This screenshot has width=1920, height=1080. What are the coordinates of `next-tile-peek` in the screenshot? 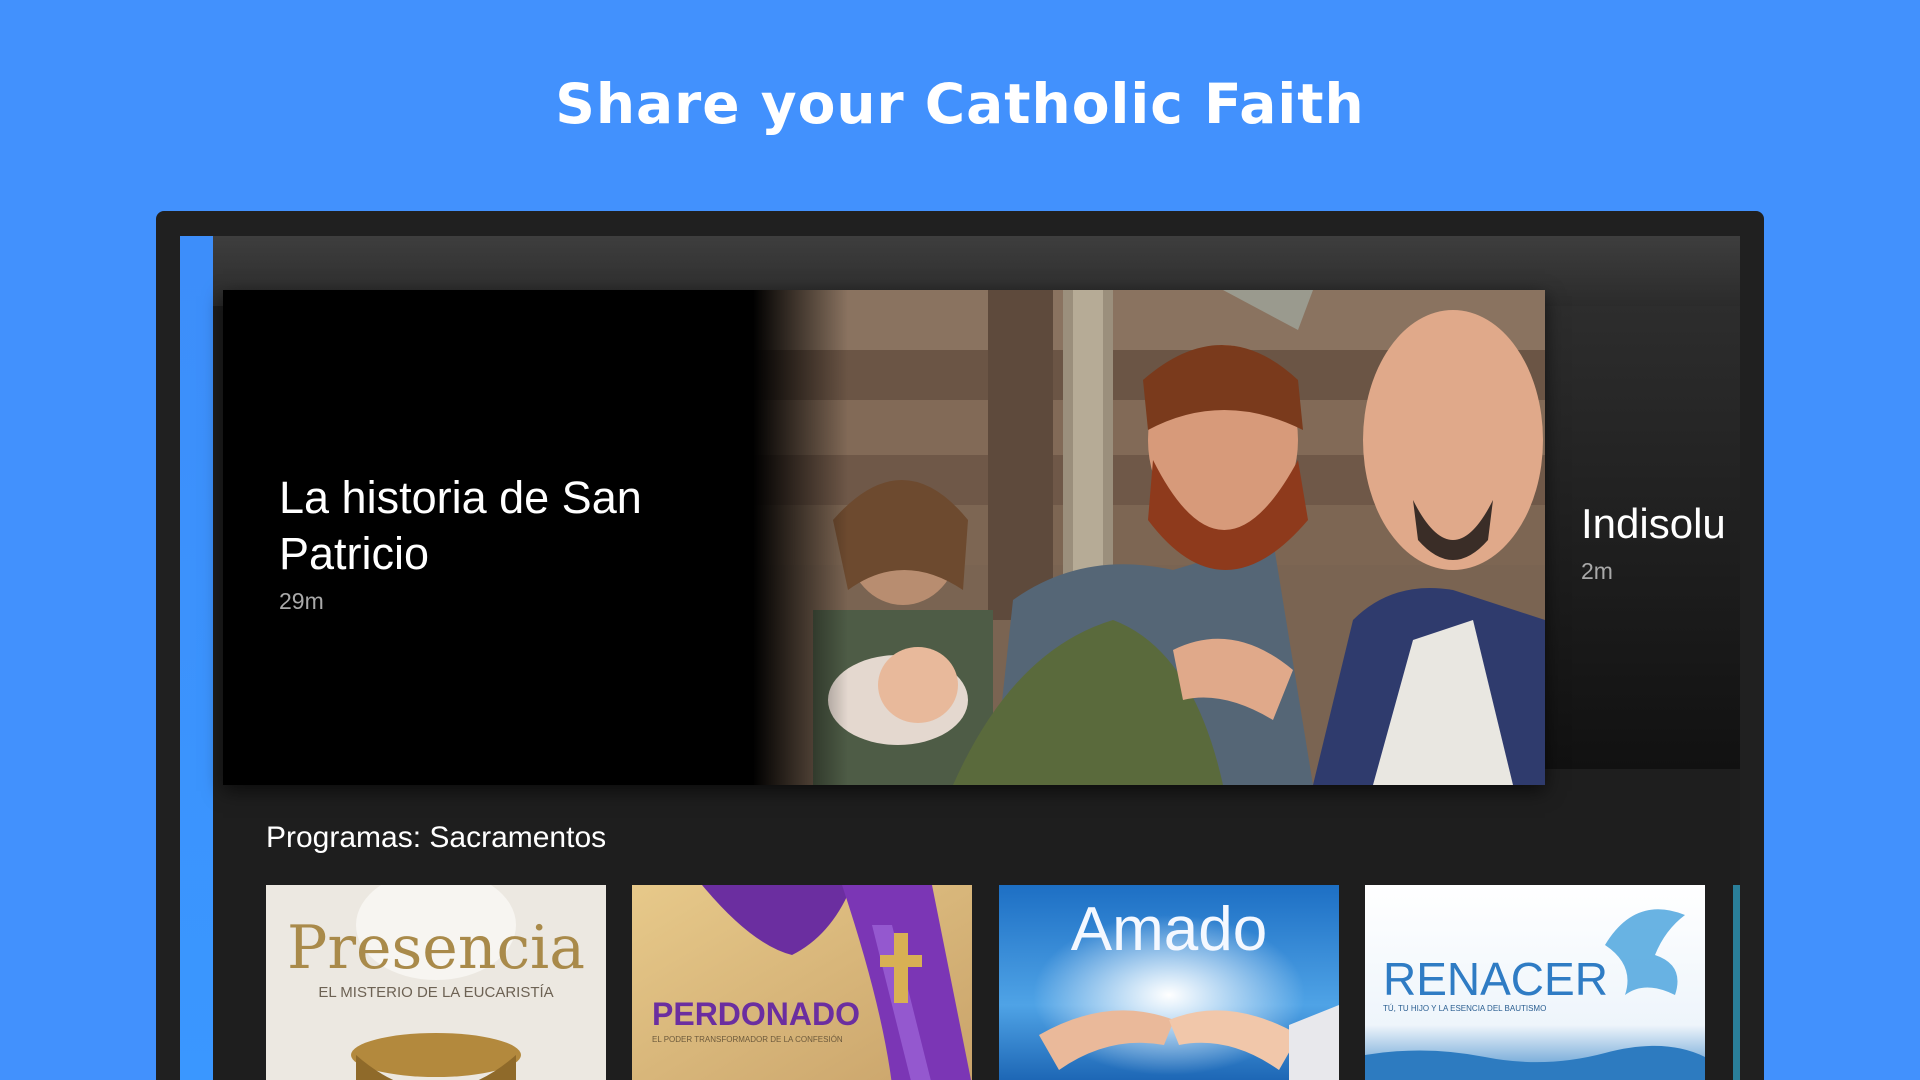 It's located at (1736, 982).